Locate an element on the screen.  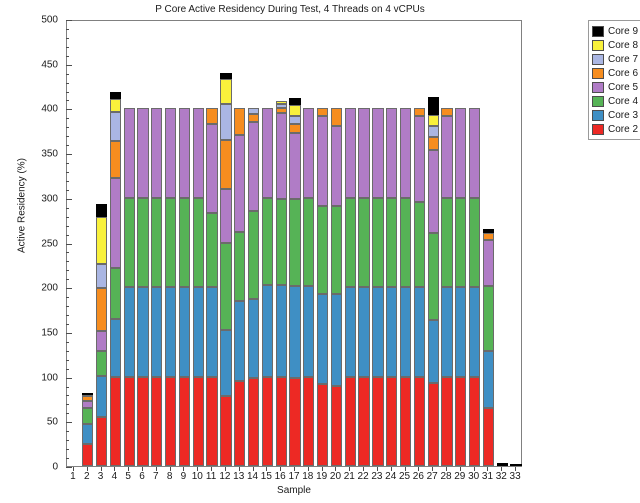
y-tick-major is located at coordinates (69, 244).